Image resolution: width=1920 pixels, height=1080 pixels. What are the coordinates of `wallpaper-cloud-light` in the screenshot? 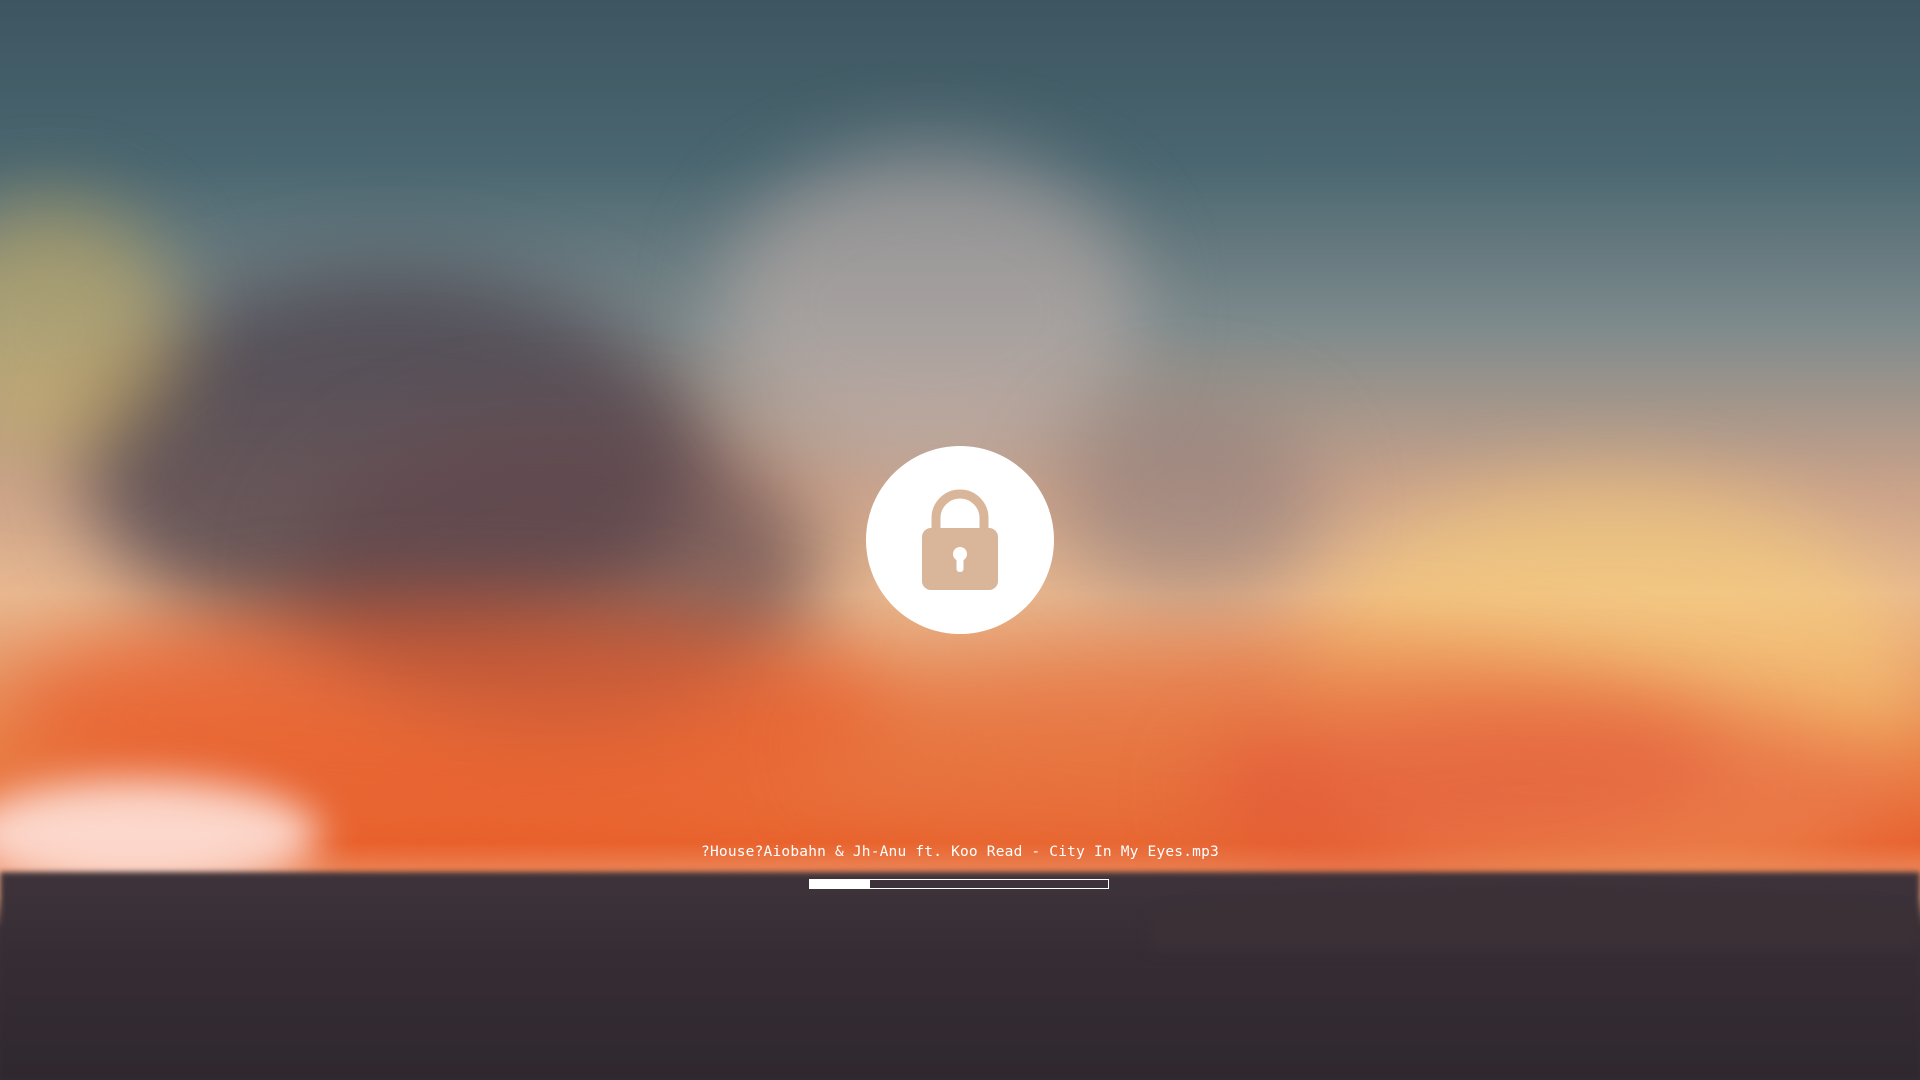 It's located at (930, 310).